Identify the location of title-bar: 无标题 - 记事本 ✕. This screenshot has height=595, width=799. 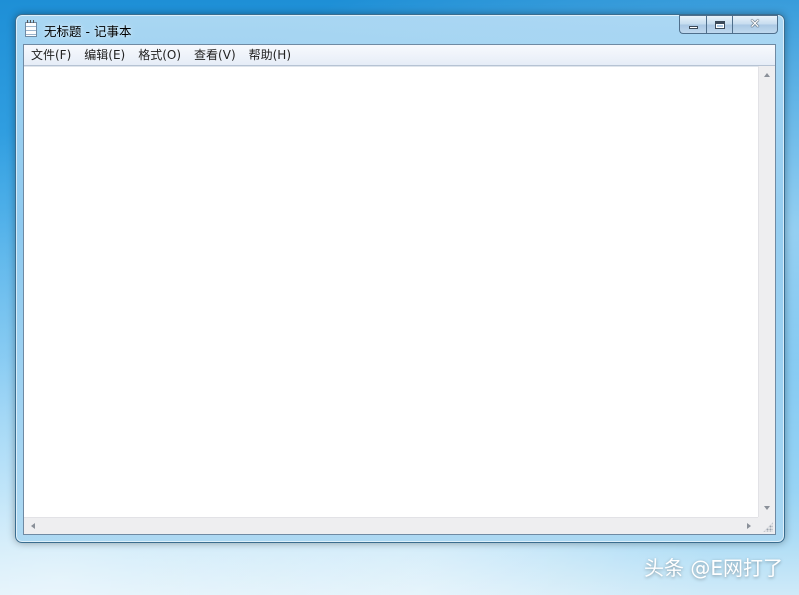
(400, 29).